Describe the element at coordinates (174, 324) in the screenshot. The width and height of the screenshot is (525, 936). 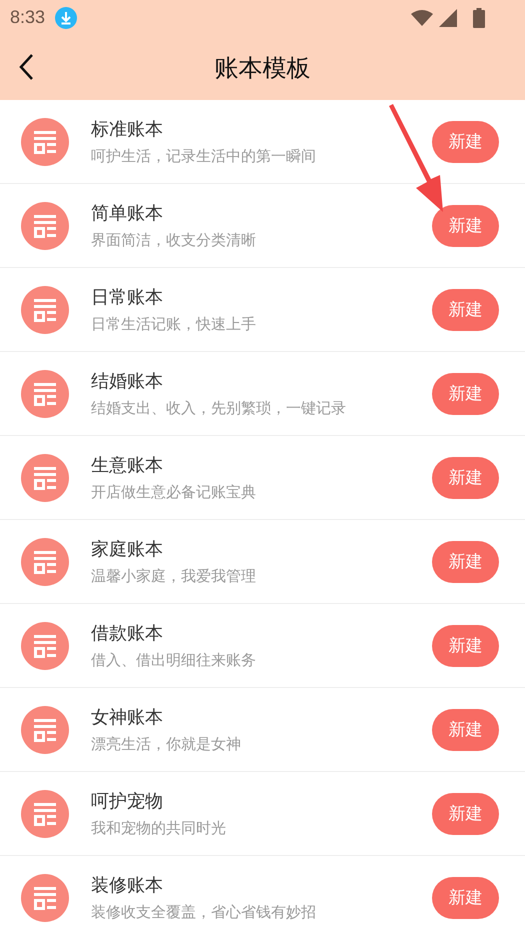
I see `template-description: 日常生活记账，快速上手` at that location.